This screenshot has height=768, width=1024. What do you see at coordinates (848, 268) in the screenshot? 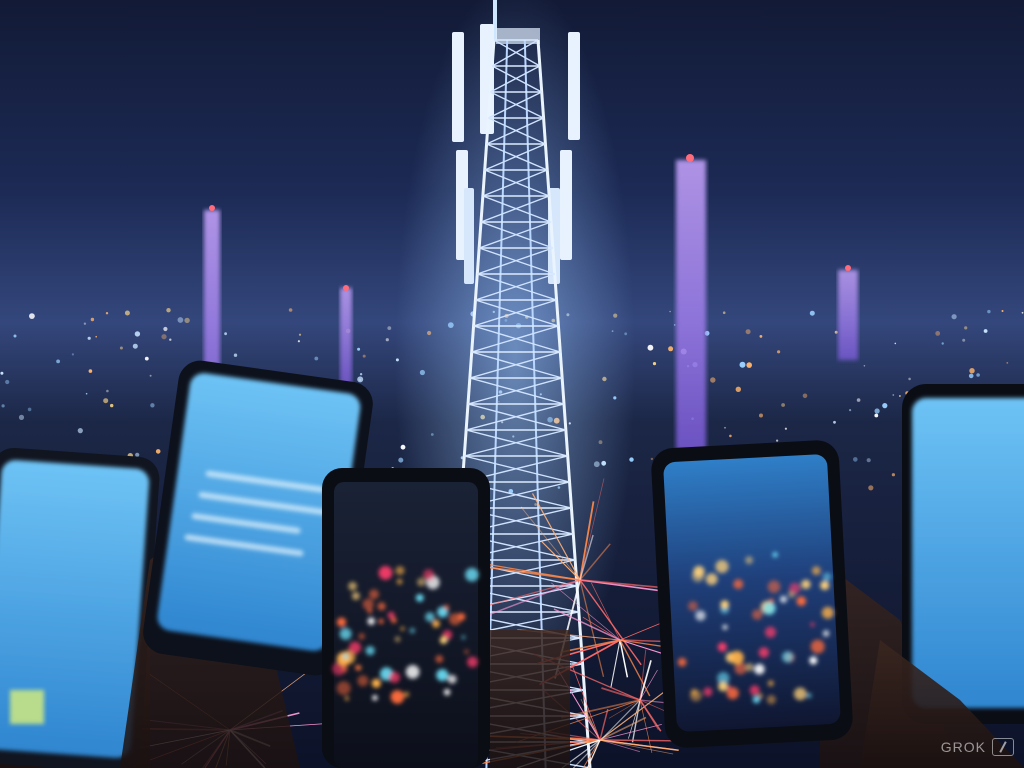
I see `spire-far-right-beacon` at bounding box center [848, 268].